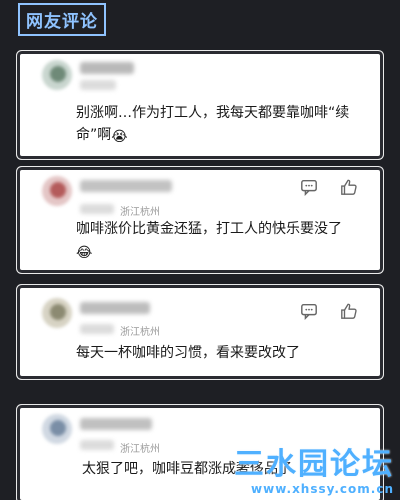 The height and width of the screenshot is (500, 400). What do you see at coordinates (213, 125) in the screenshot?
I see `comment-text: 别涨啊…作为打工人，我每天都要靠咖啡“续命”啊😭` at bounding box center [213, 125].